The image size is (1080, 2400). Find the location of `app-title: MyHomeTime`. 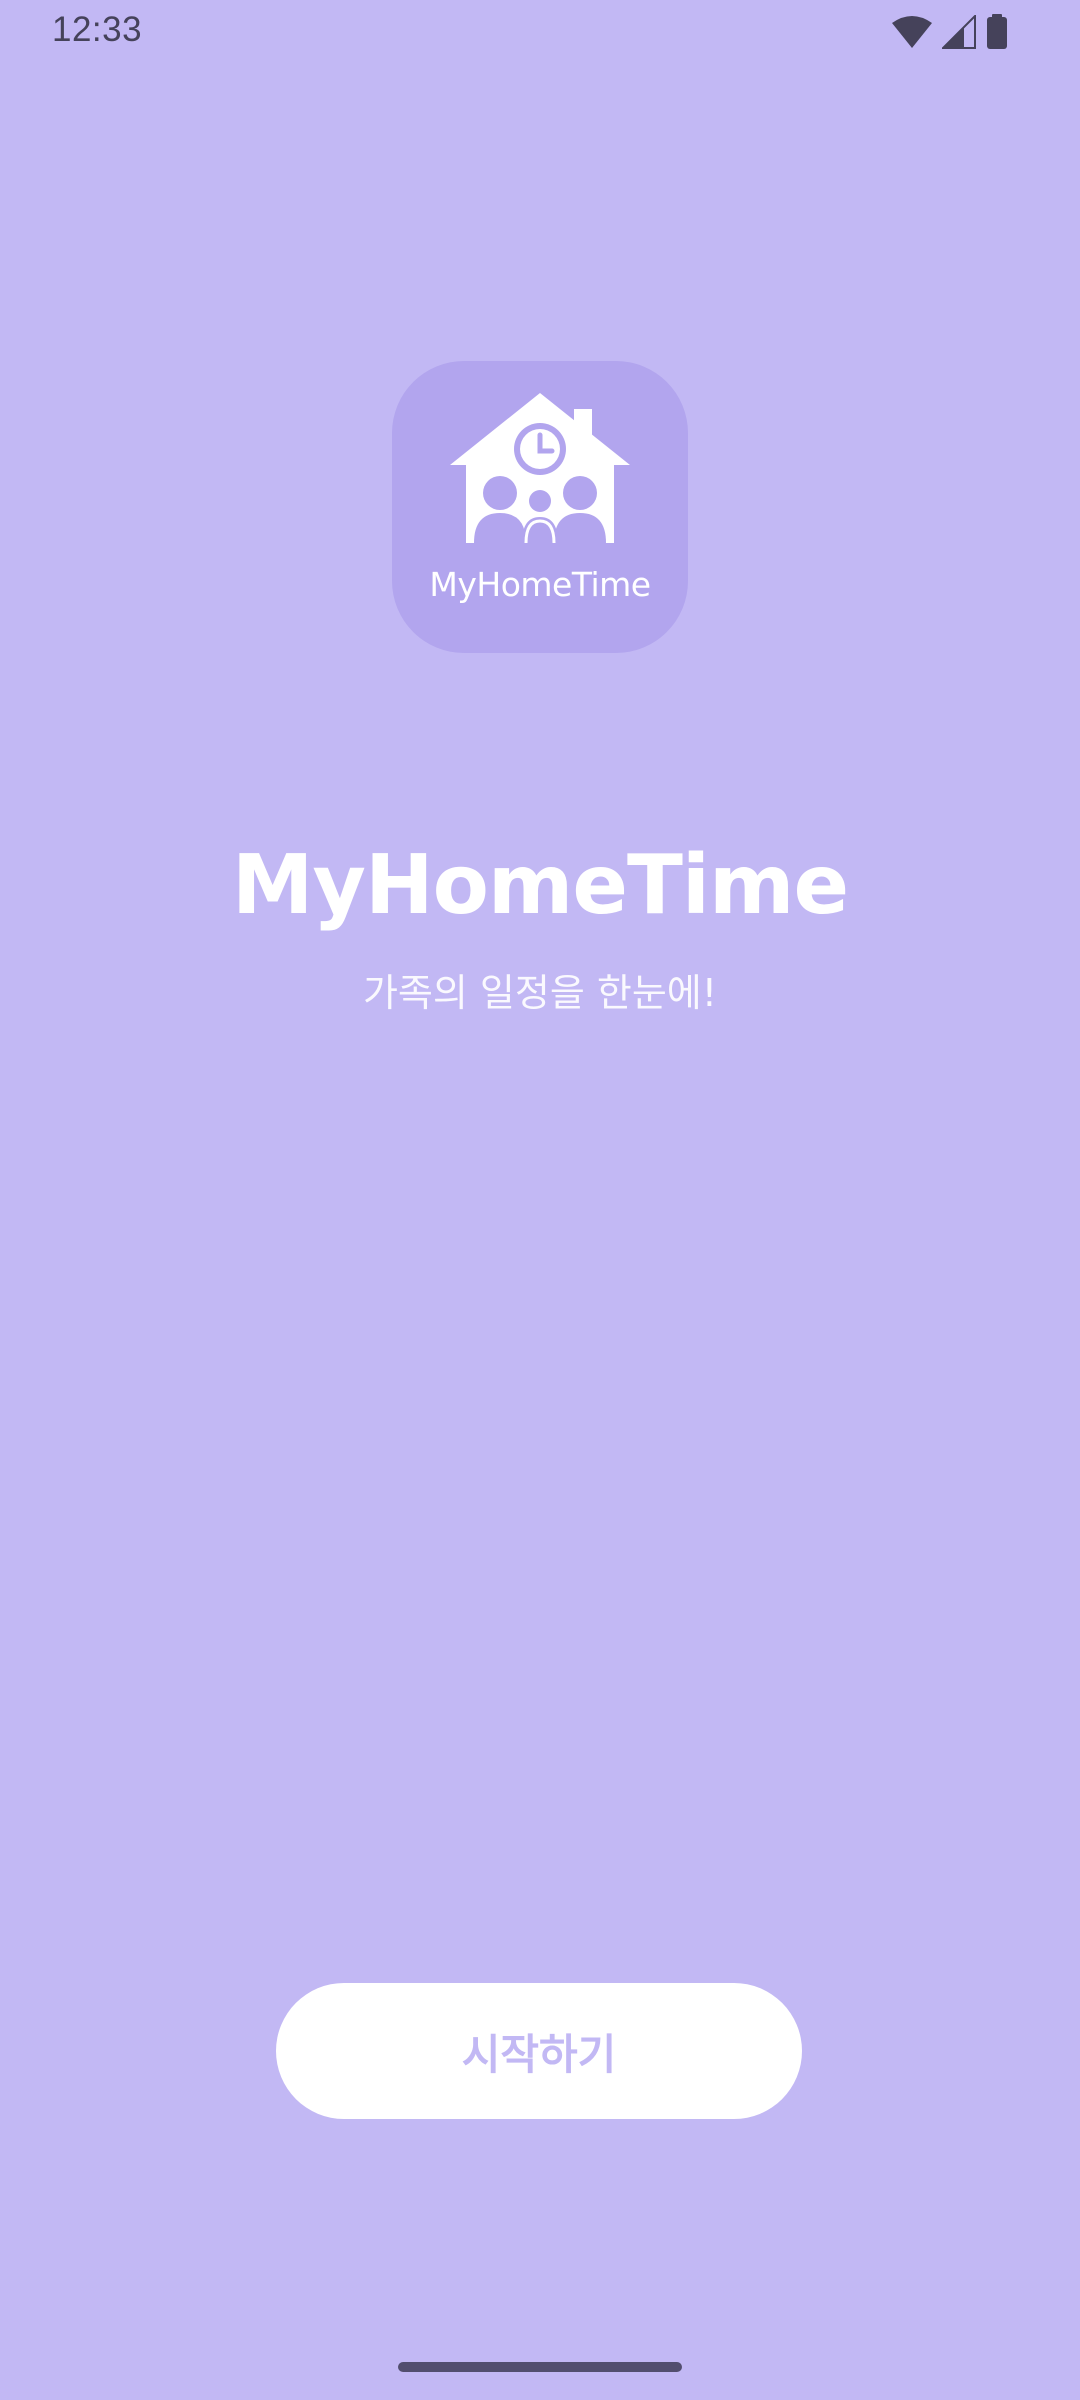

app-title: MyHomeTime is located at coordinates (540, 885).